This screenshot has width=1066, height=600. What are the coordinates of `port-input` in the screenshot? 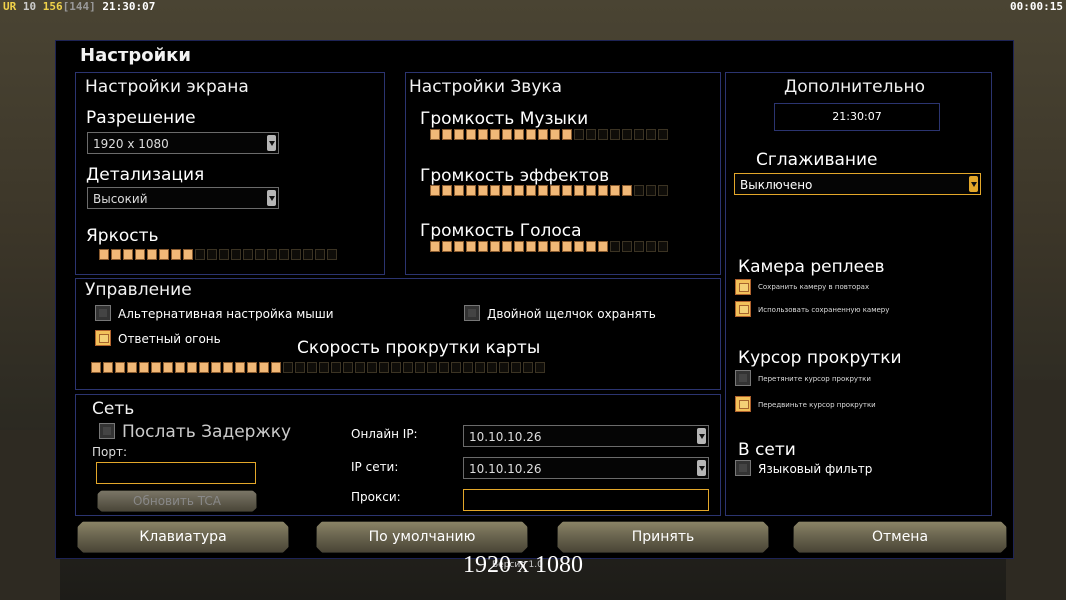 It's located at (176, 473).